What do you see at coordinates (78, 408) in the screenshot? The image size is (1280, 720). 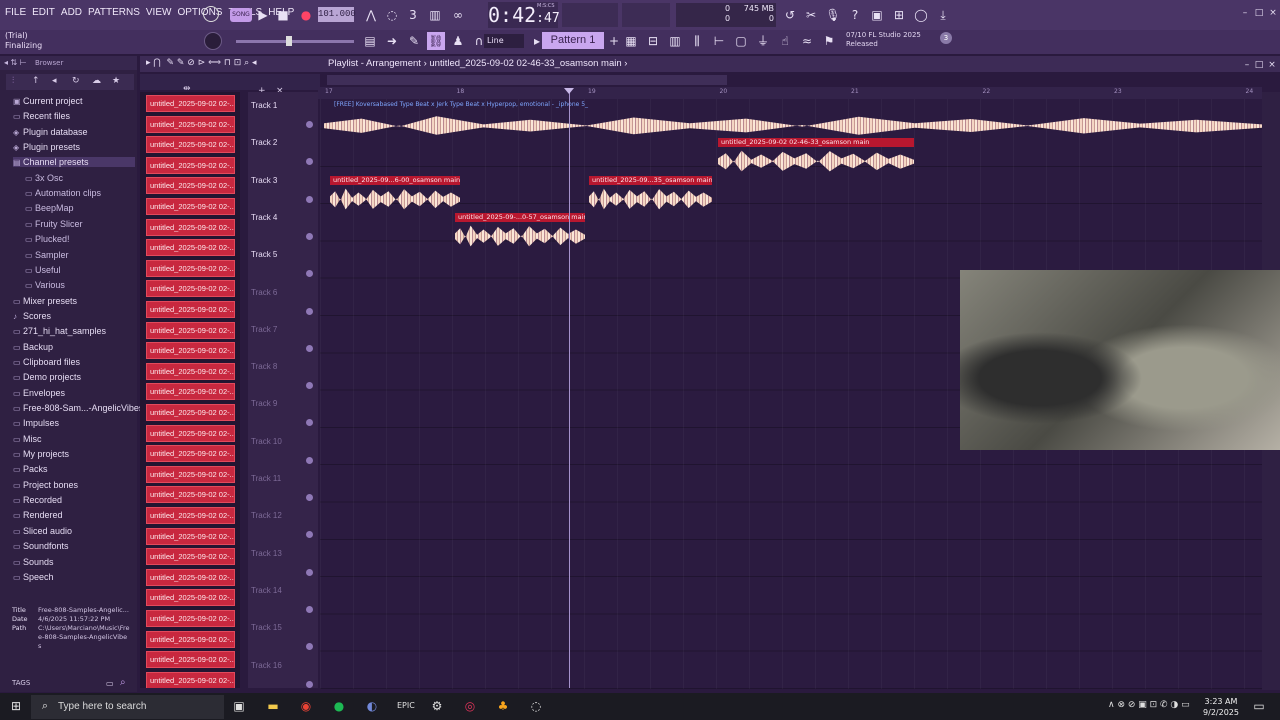 I see `browser-item: ▭ Free-808-Sam...-AngelicVibes` at bounding box center [78, 408].